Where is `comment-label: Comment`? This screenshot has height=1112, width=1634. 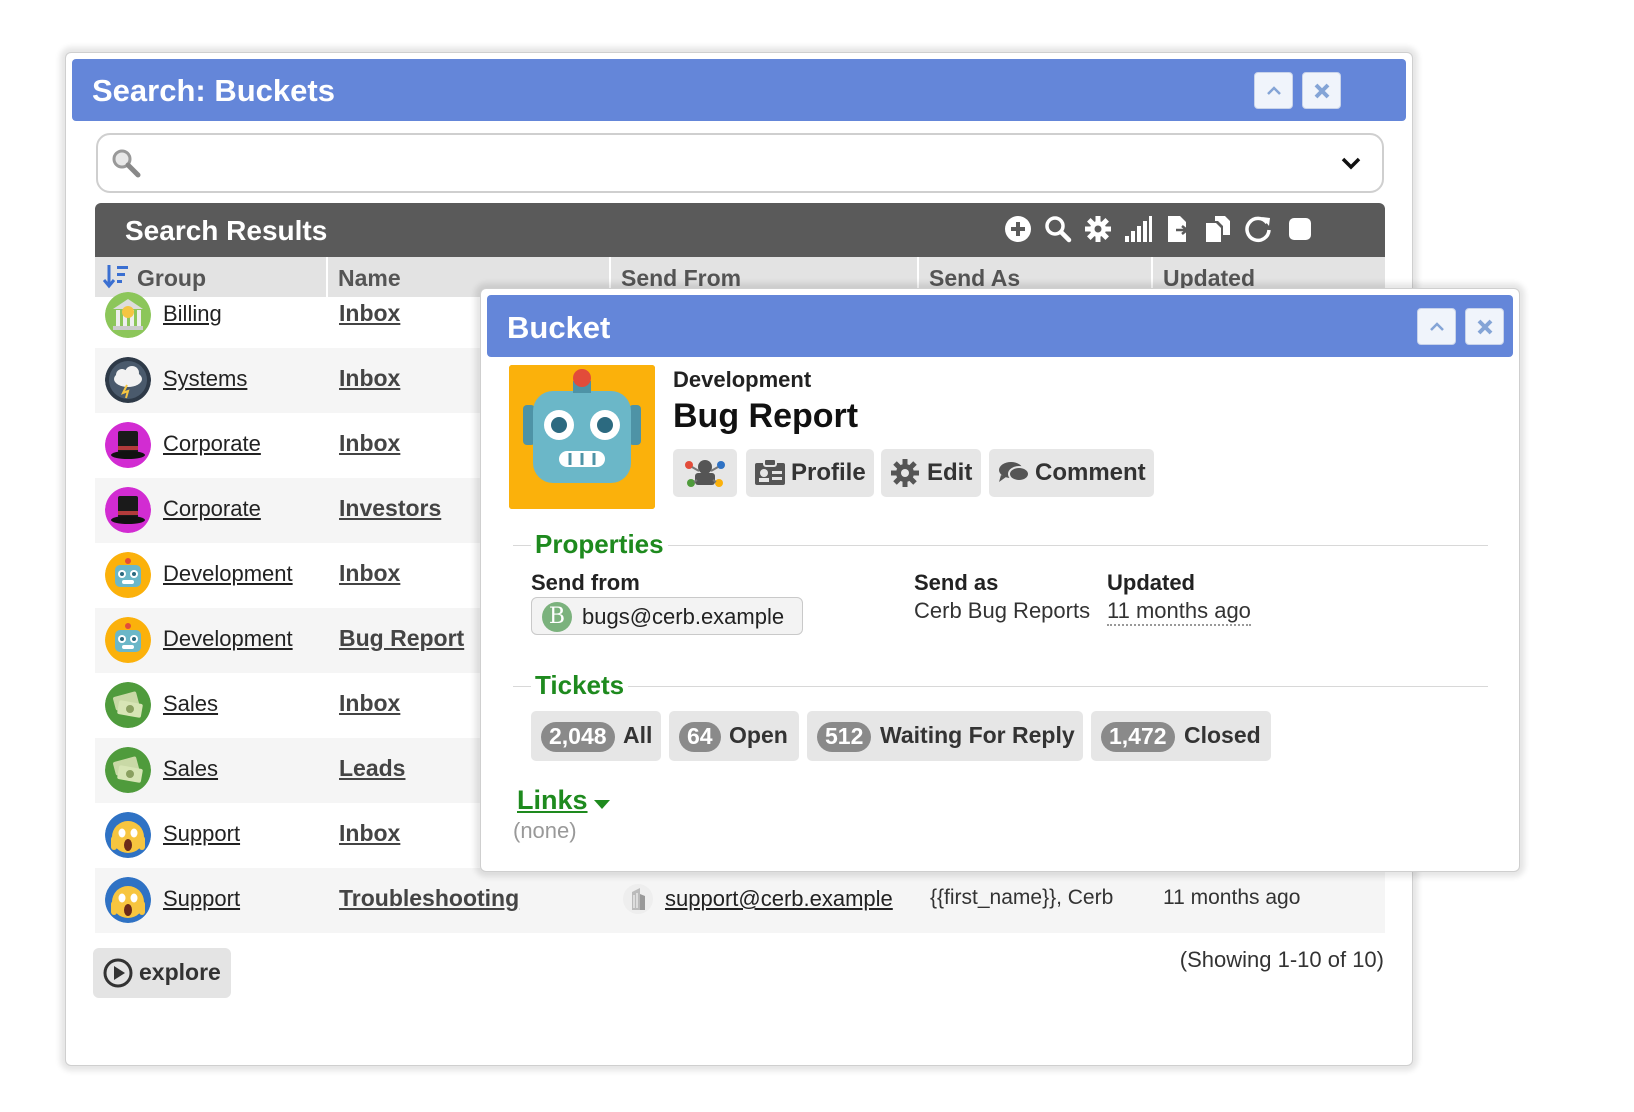 comment-label: Comment is located at coordinates (1090, 472).